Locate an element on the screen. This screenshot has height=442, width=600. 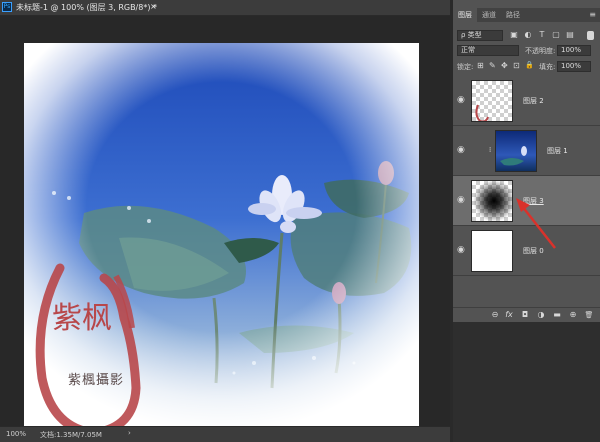
lock-label: 锁定: is located at coordinates (465, 67).